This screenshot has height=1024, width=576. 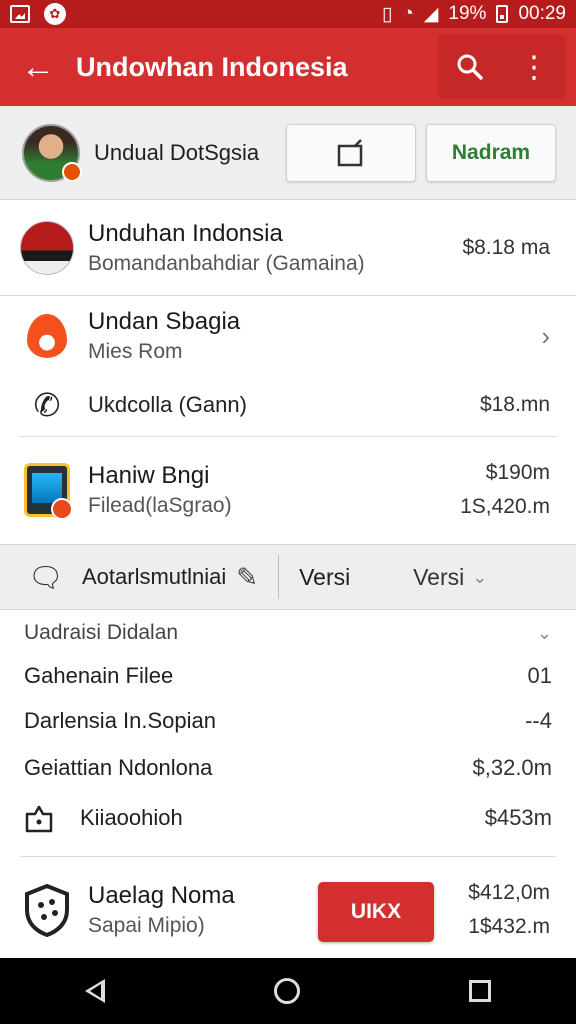 I want to click on more-vert-icon: ⋮, so click(x=534, y=67).